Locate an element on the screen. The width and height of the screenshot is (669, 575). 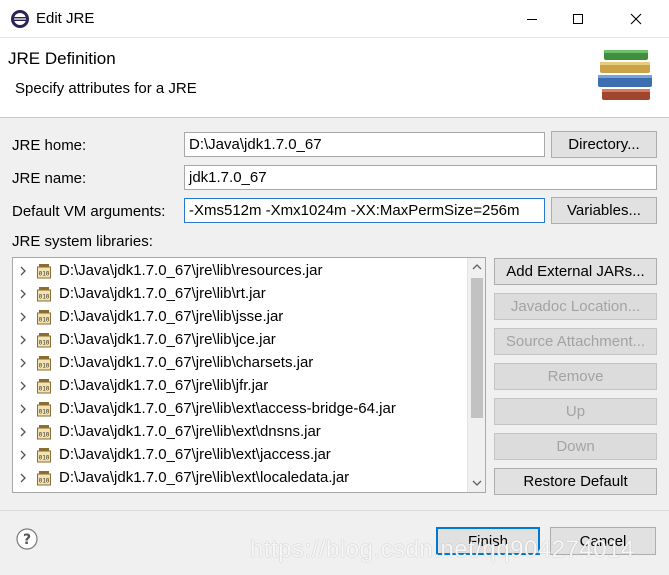
close-icon is located at coordinates (636, 19).